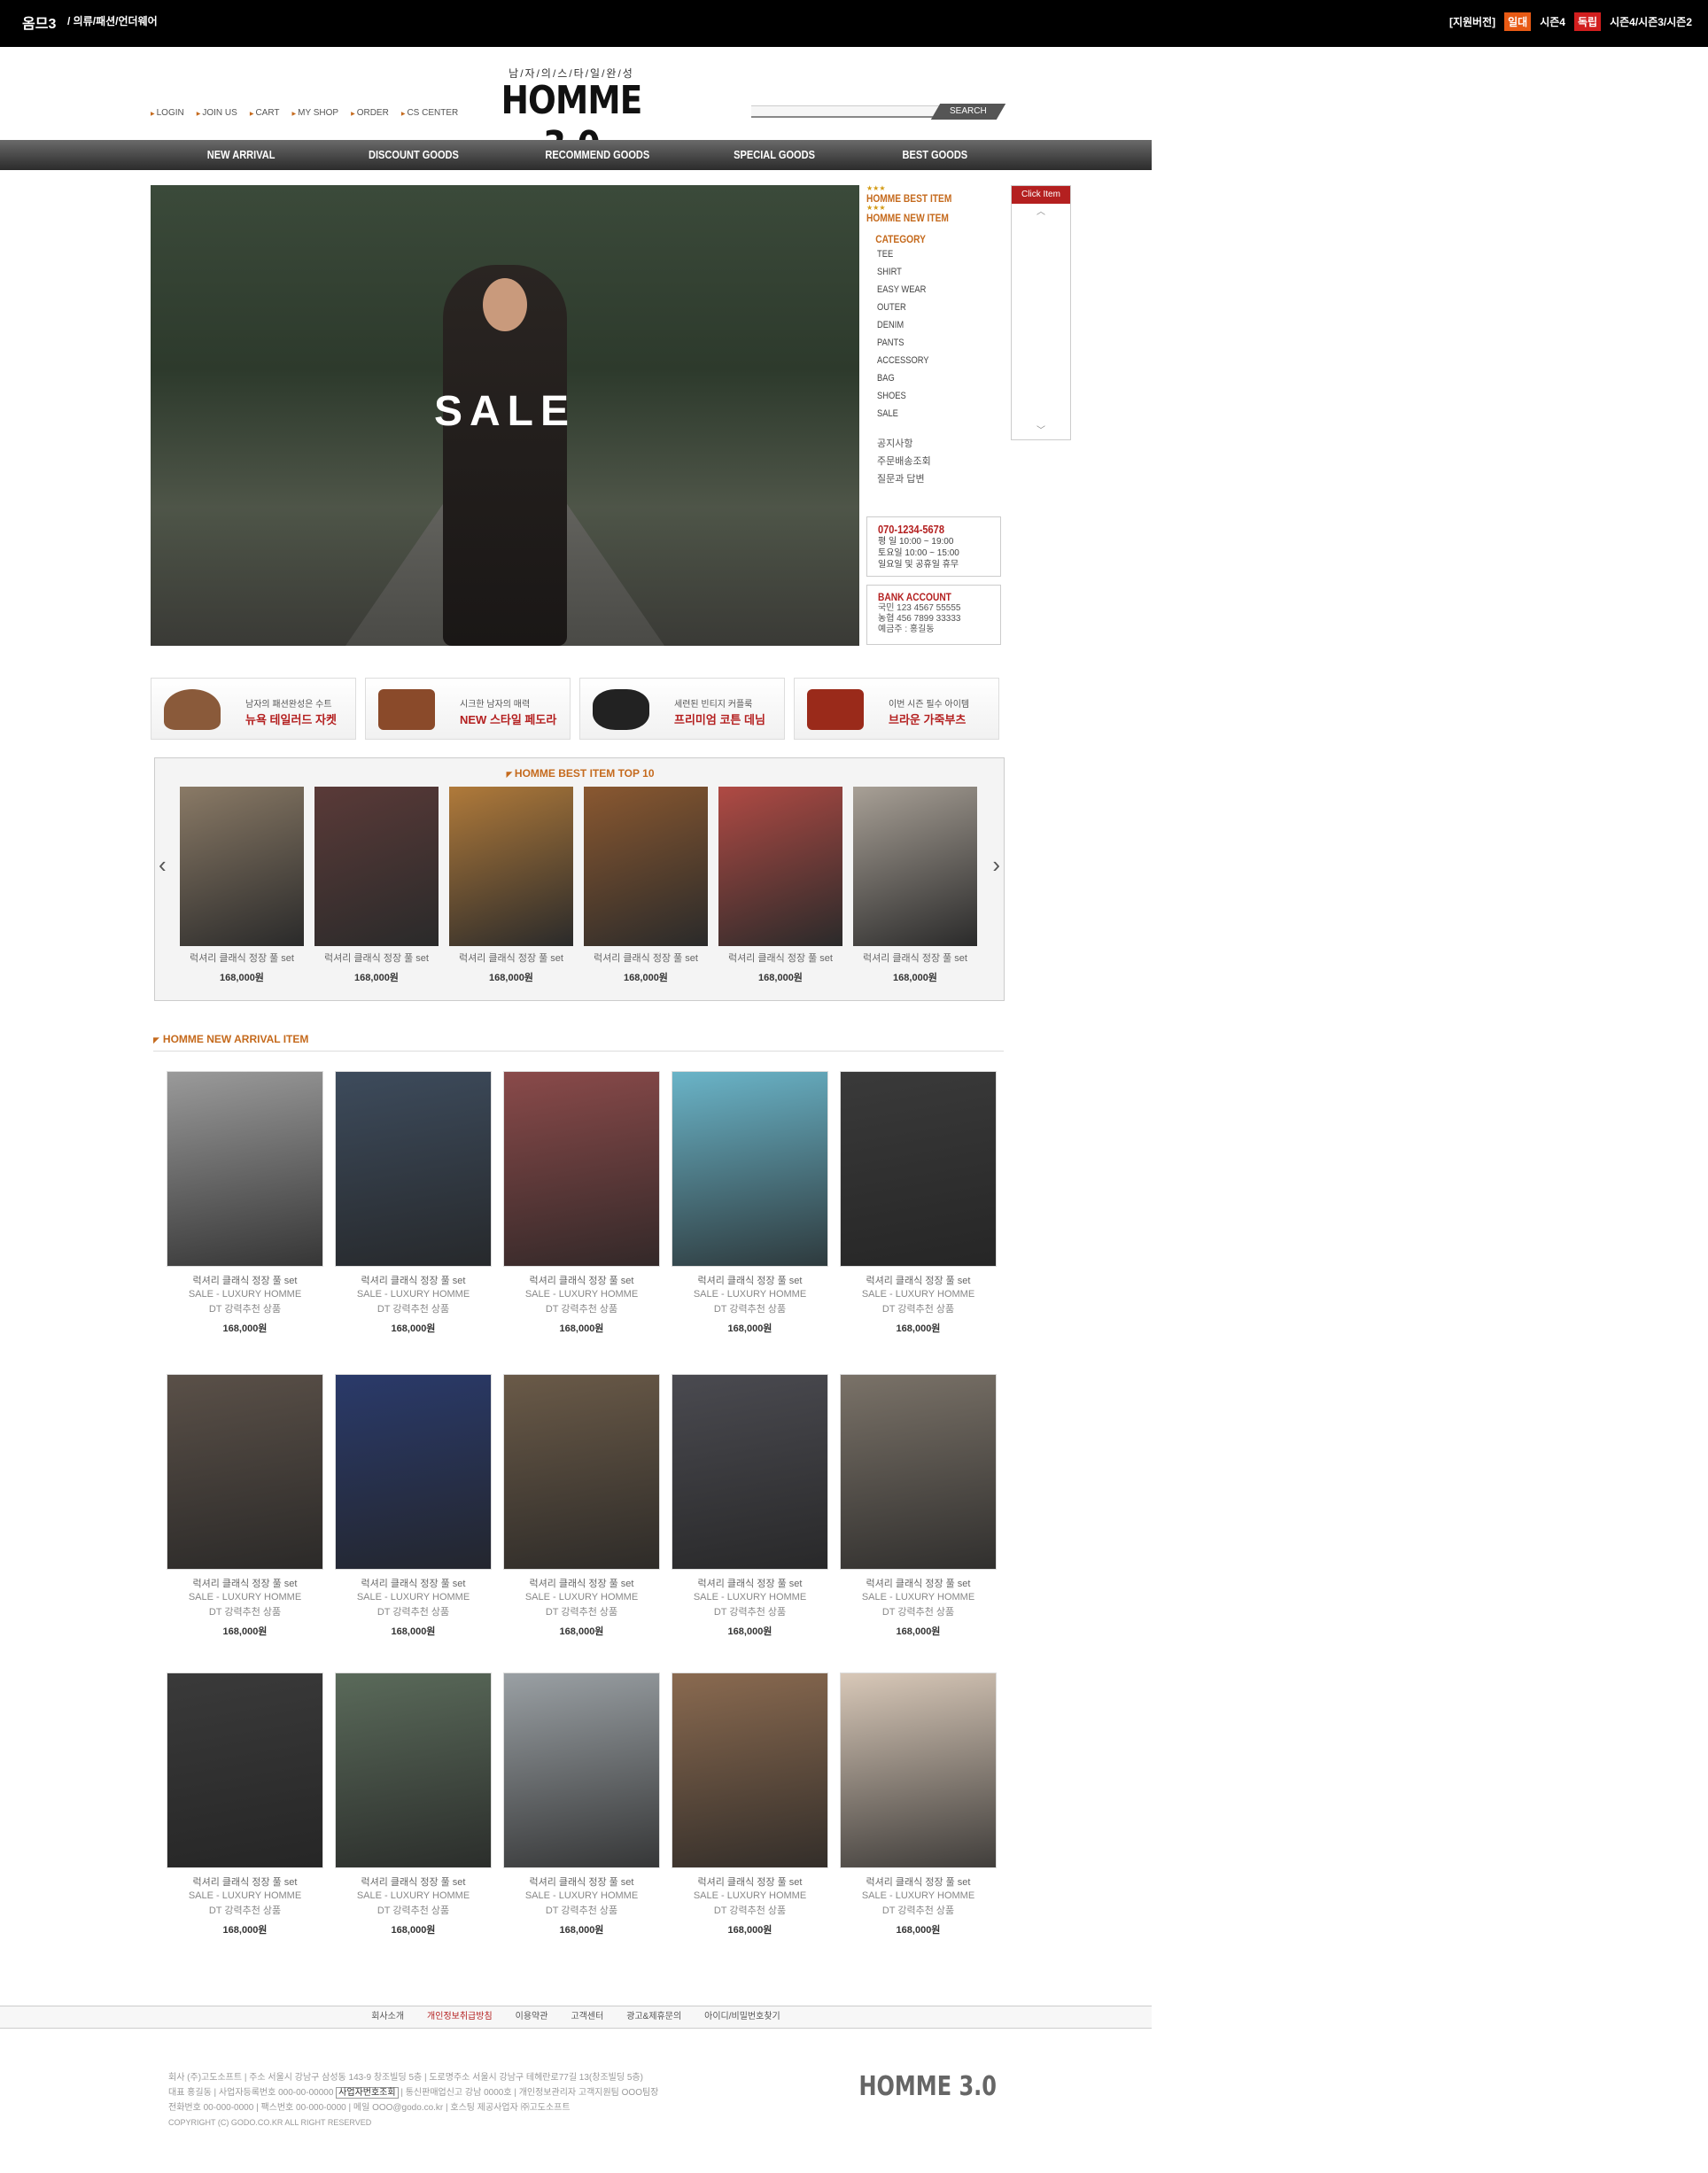 The width and height of the screenshot is (1708, 2173). I want to click on category-item: DENIM, so click(929, 325).